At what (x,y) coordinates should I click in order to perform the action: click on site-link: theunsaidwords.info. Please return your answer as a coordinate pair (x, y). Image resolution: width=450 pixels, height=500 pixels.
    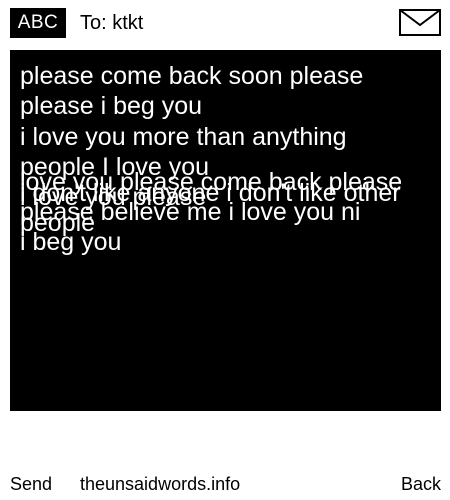
    Looking at the image, I should click on (160, 484).